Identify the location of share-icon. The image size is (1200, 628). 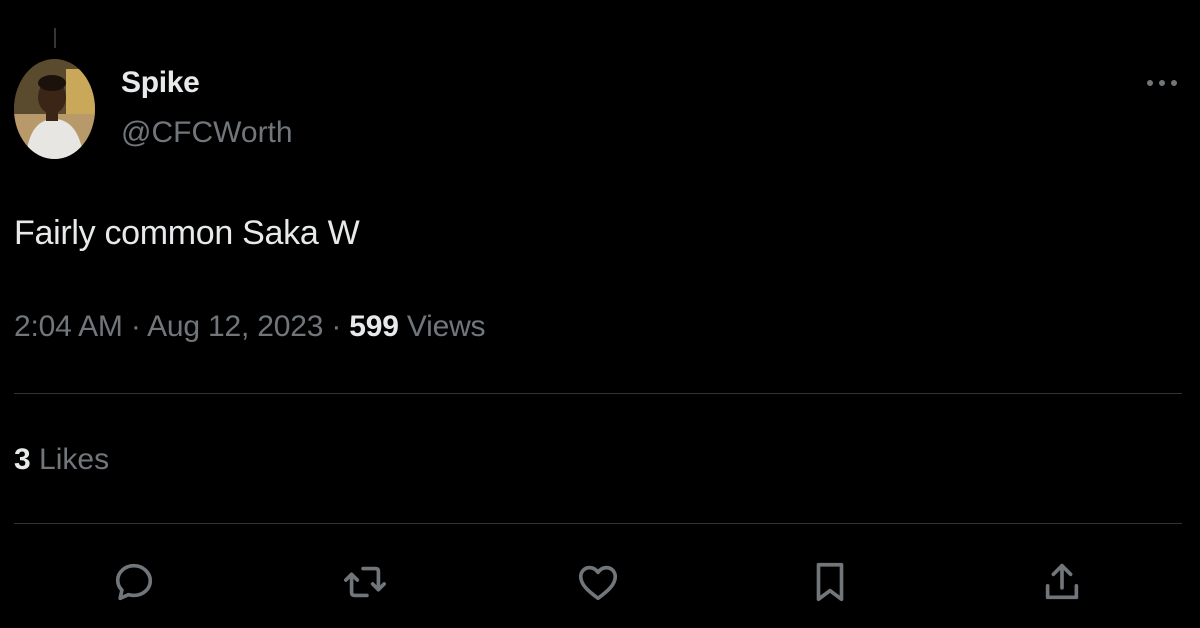
(1062, 581).